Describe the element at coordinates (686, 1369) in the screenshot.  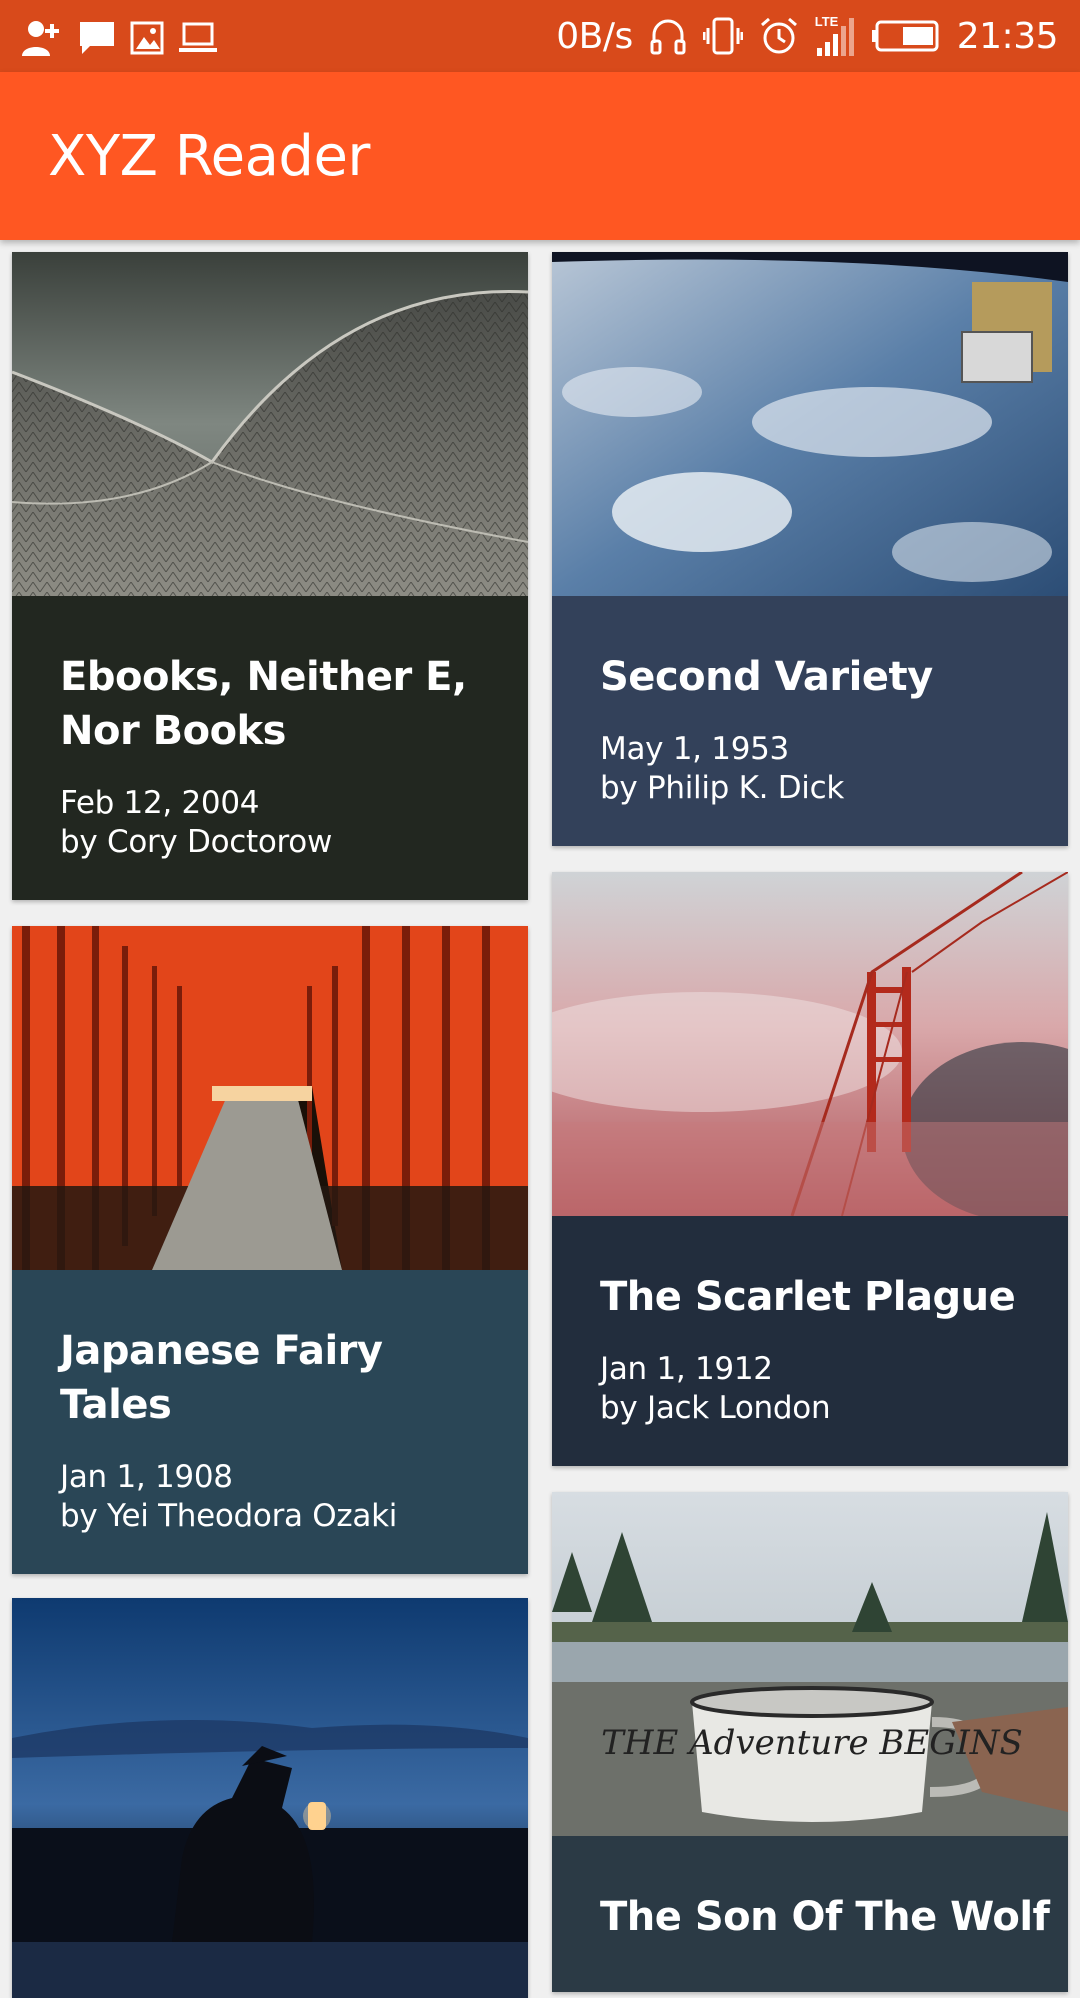
I see `article-date: Jan 1, 1912` at that location.